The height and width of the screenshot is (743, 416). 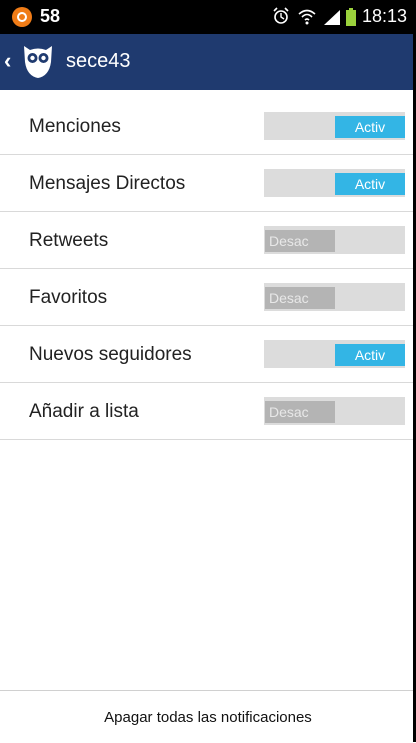 I want to click on signal-icon, so click(x=332, y=17).